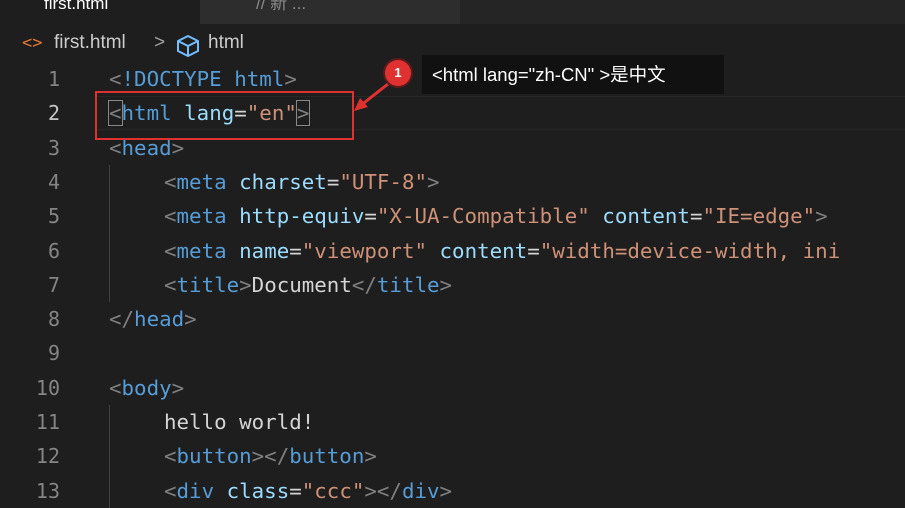 The height and width of the screenshot is (508, 905). Describe the element at coordinates (171, 79) in the screenshot. I see `token-tag: !DOCTYPE` at that location.